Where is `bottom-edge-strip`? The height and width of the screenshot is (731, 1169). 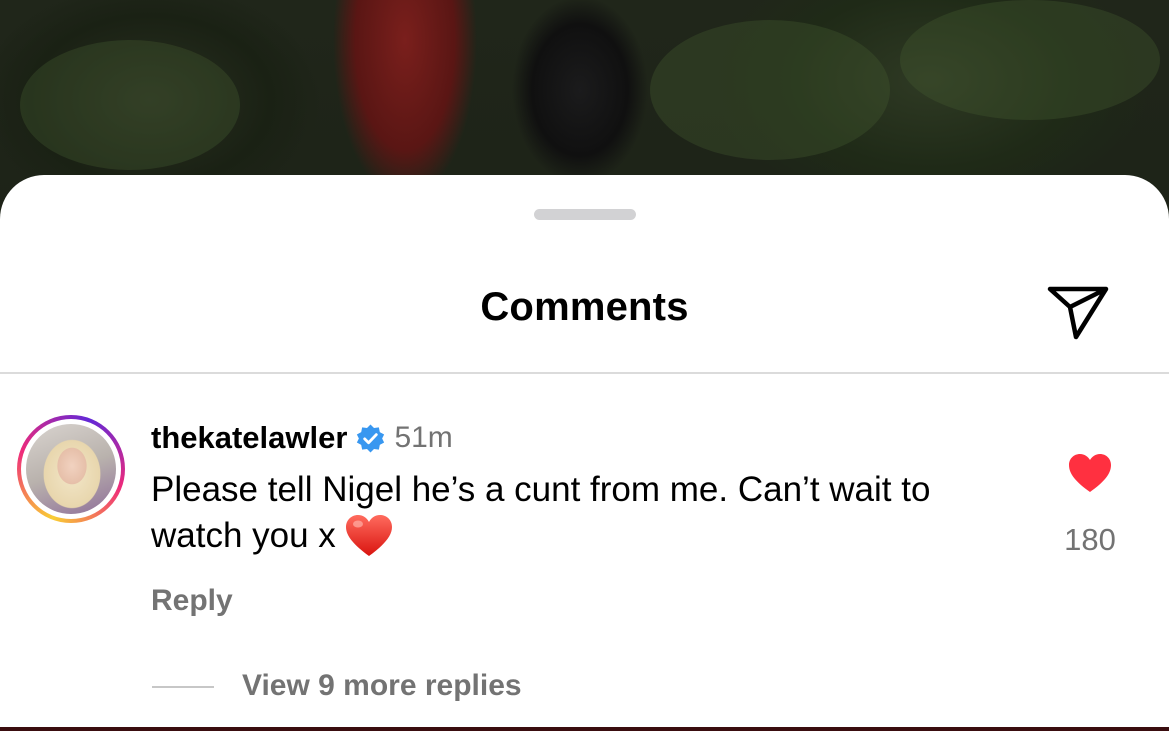 bottom-edge-strip is located at coordinates (584, 729).